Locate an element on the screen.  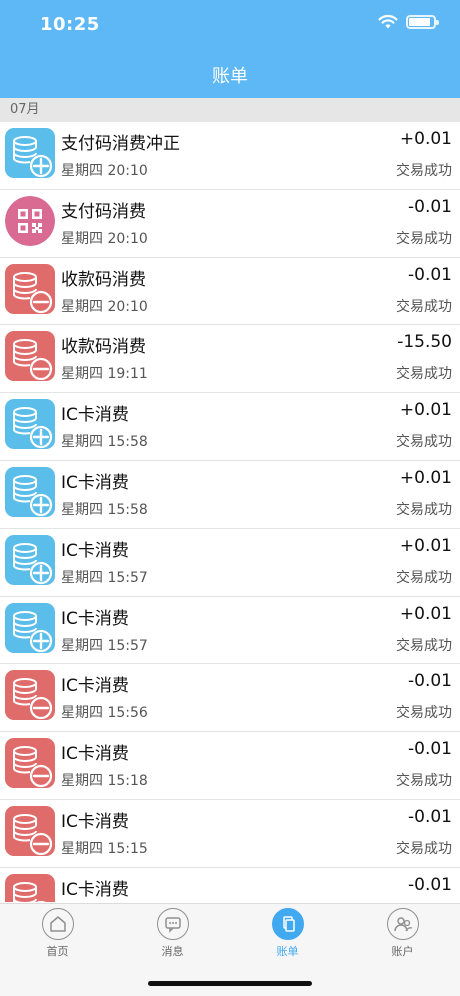
transaction-time: 星期四 19:11 is located at coordinates (104, 374).